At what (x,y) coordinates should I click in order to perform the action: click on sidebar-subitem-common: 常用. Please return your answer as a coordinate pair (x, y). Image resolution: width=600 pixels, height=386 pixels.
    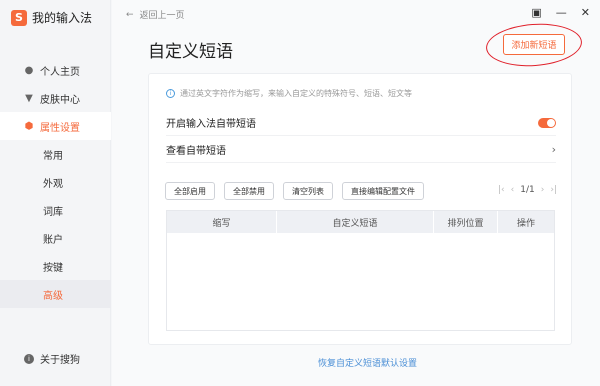
    Looking at the image, I should click on (55, 154).